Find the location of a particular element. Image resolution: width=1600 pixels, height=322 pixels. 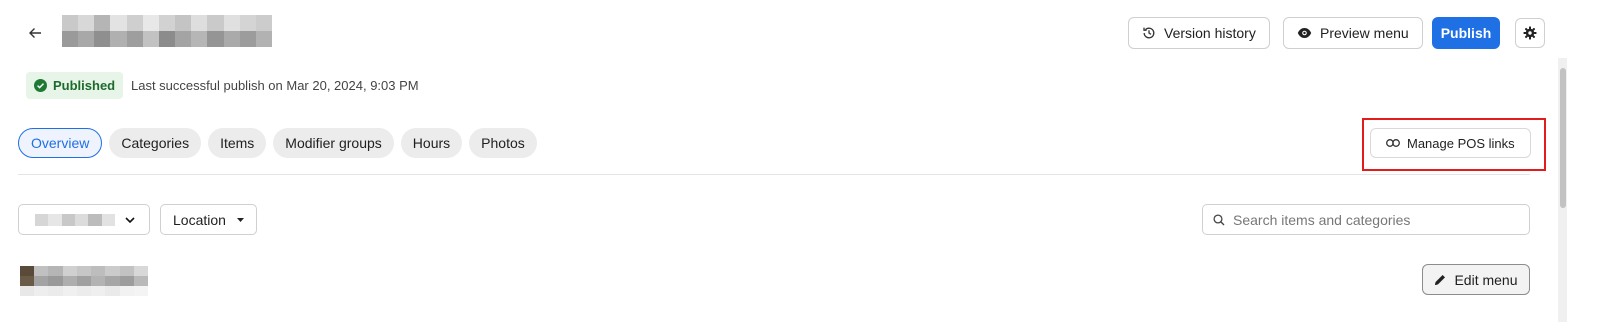

edit-menu-label: Edit menu is located at coordinates (1486, 279).